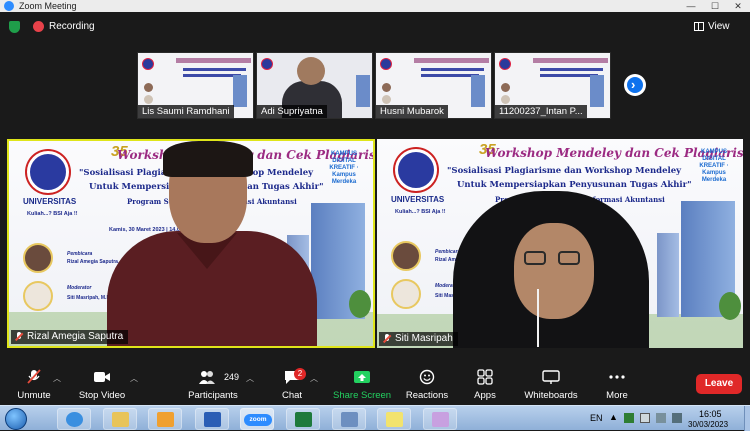  What do you see at coordinates (719, 384) in the screenshot?
I see `leave-button: Leave` at bounding box center [719, 384].